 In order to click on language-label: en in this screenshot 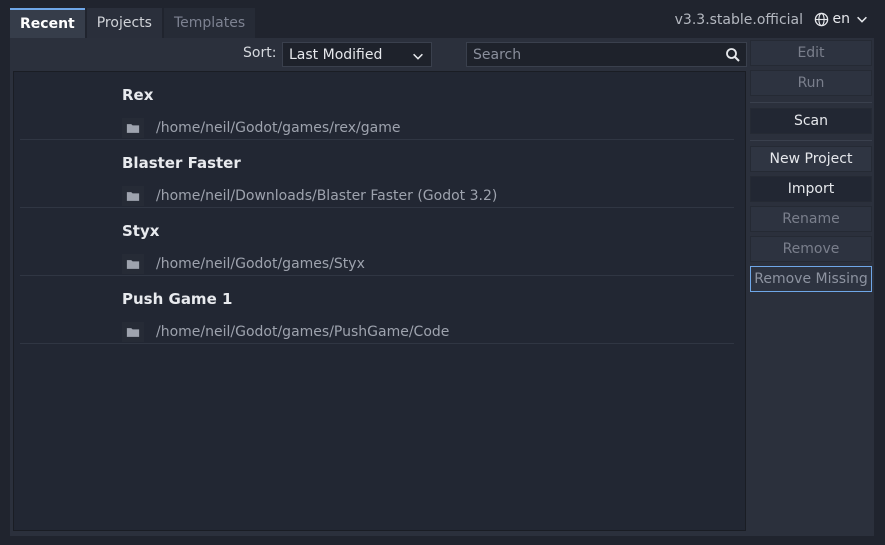, I will do `click(841, 19)`.